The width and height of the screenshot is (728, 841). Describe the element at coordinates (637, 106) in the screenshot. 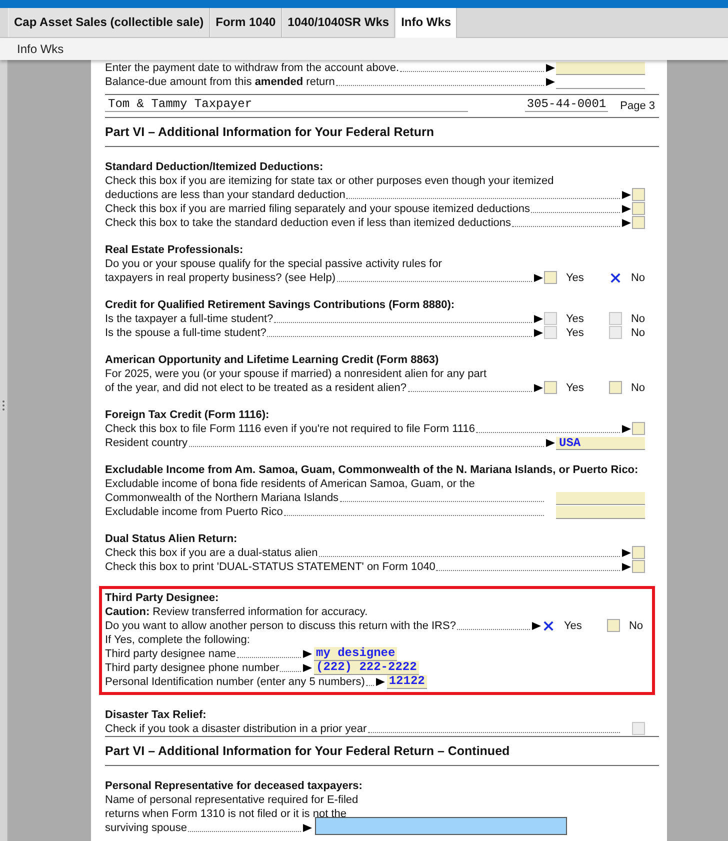

I see `page-number: Page 3` at that location.